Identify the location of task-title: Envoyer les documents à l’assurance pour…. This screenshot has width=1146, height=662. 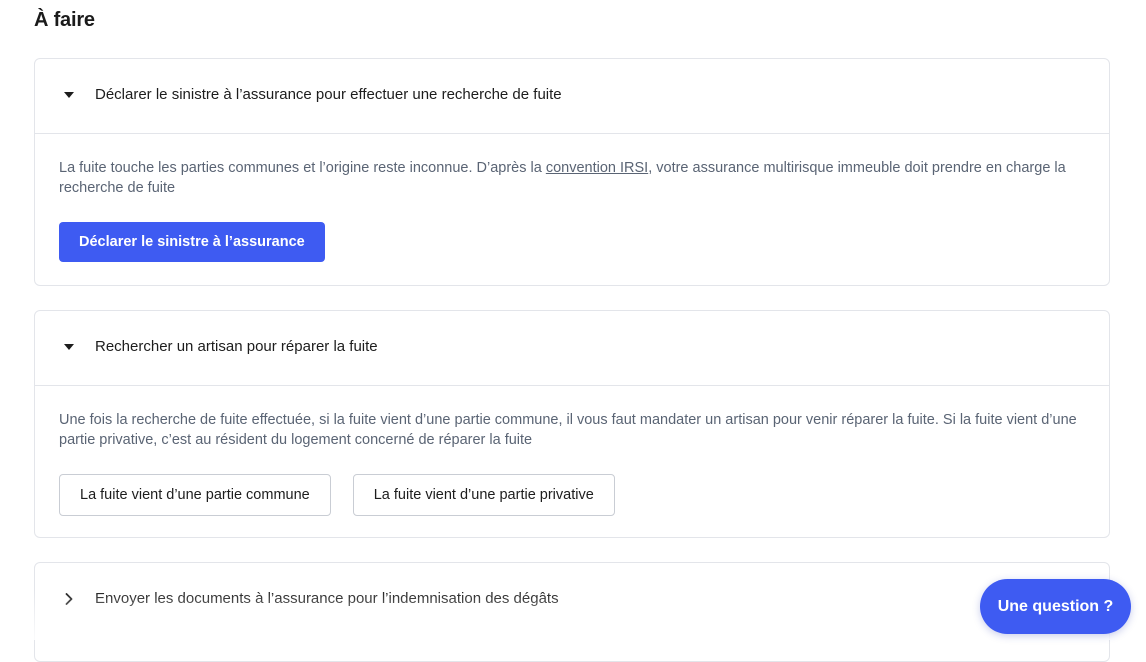
(327, 598).